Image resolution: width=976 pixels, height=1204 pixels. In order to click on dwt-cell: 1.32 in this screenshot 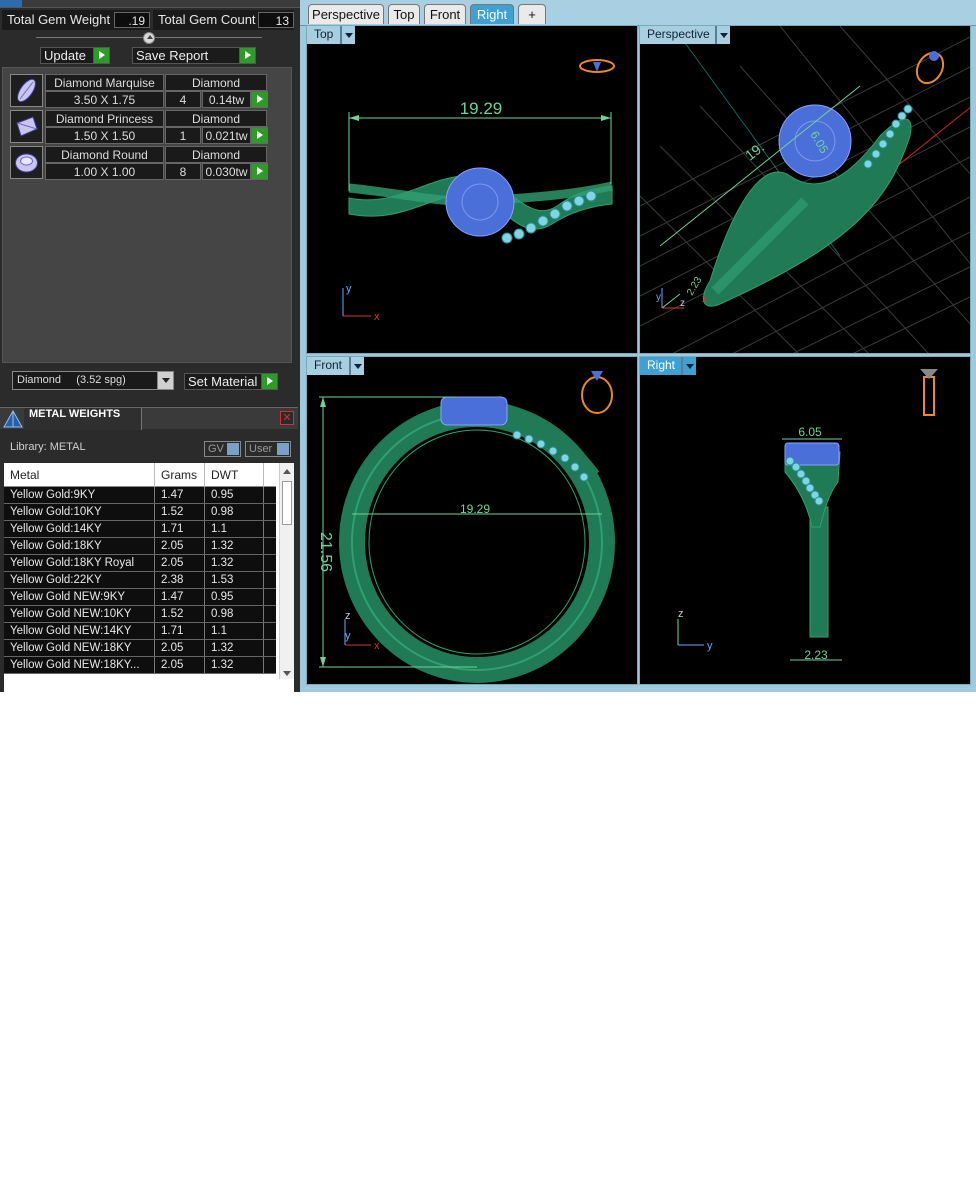, I will do `click(234, 546)`.